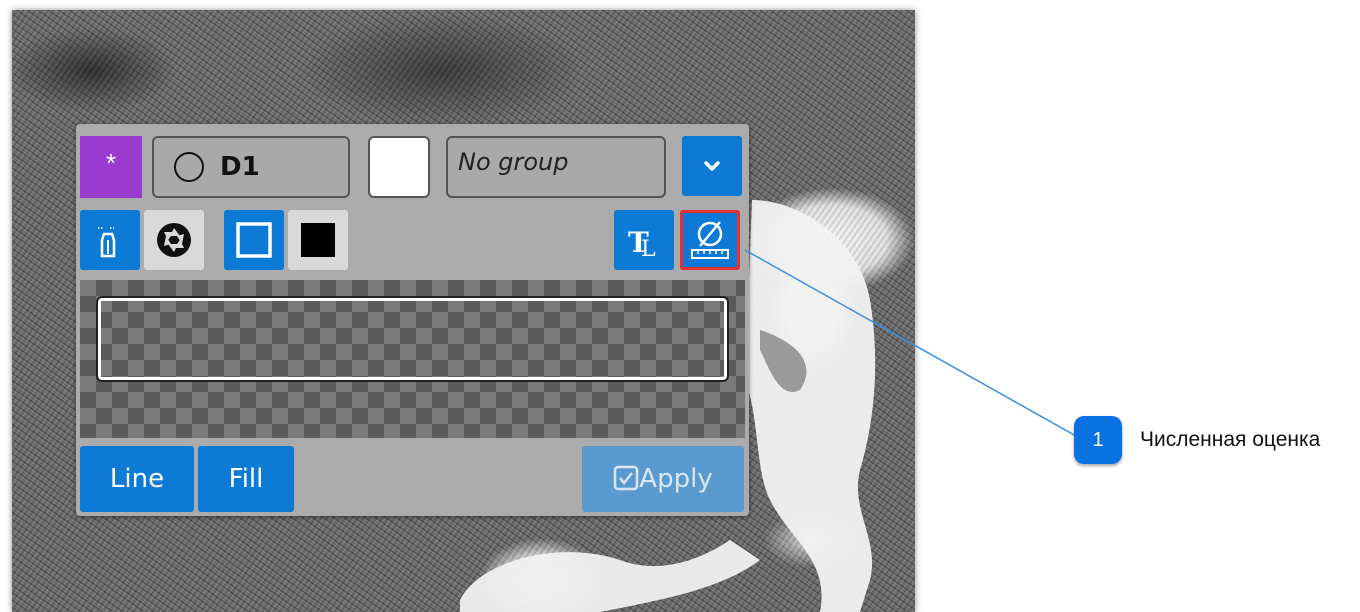 The width and height of the screenshot is (1360, 612). What do you see at coordinates (1230, 439) in the screenshot?
I see `callout-text: Численная оценка` at bounding box center [1230, 439].